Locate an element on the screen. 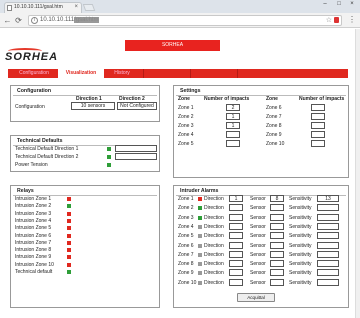  reload-icon: ⟳ is located at coordinates (18, 20).